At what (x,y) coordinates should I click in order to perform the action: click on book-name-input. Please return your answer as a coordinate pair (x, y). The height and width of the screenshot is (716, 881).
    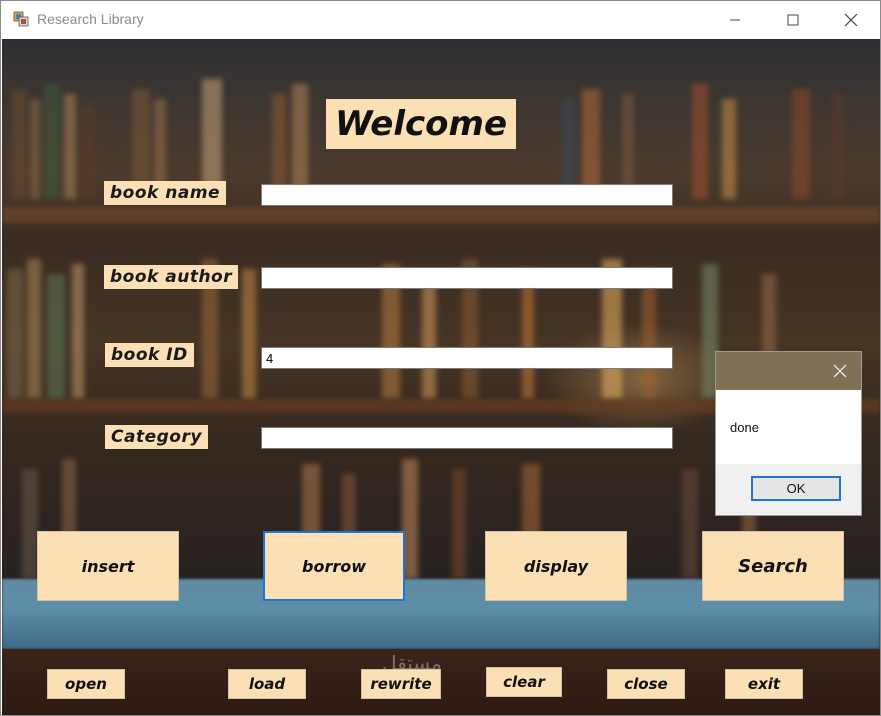
    Looking at the image, I should click on (467, 195).